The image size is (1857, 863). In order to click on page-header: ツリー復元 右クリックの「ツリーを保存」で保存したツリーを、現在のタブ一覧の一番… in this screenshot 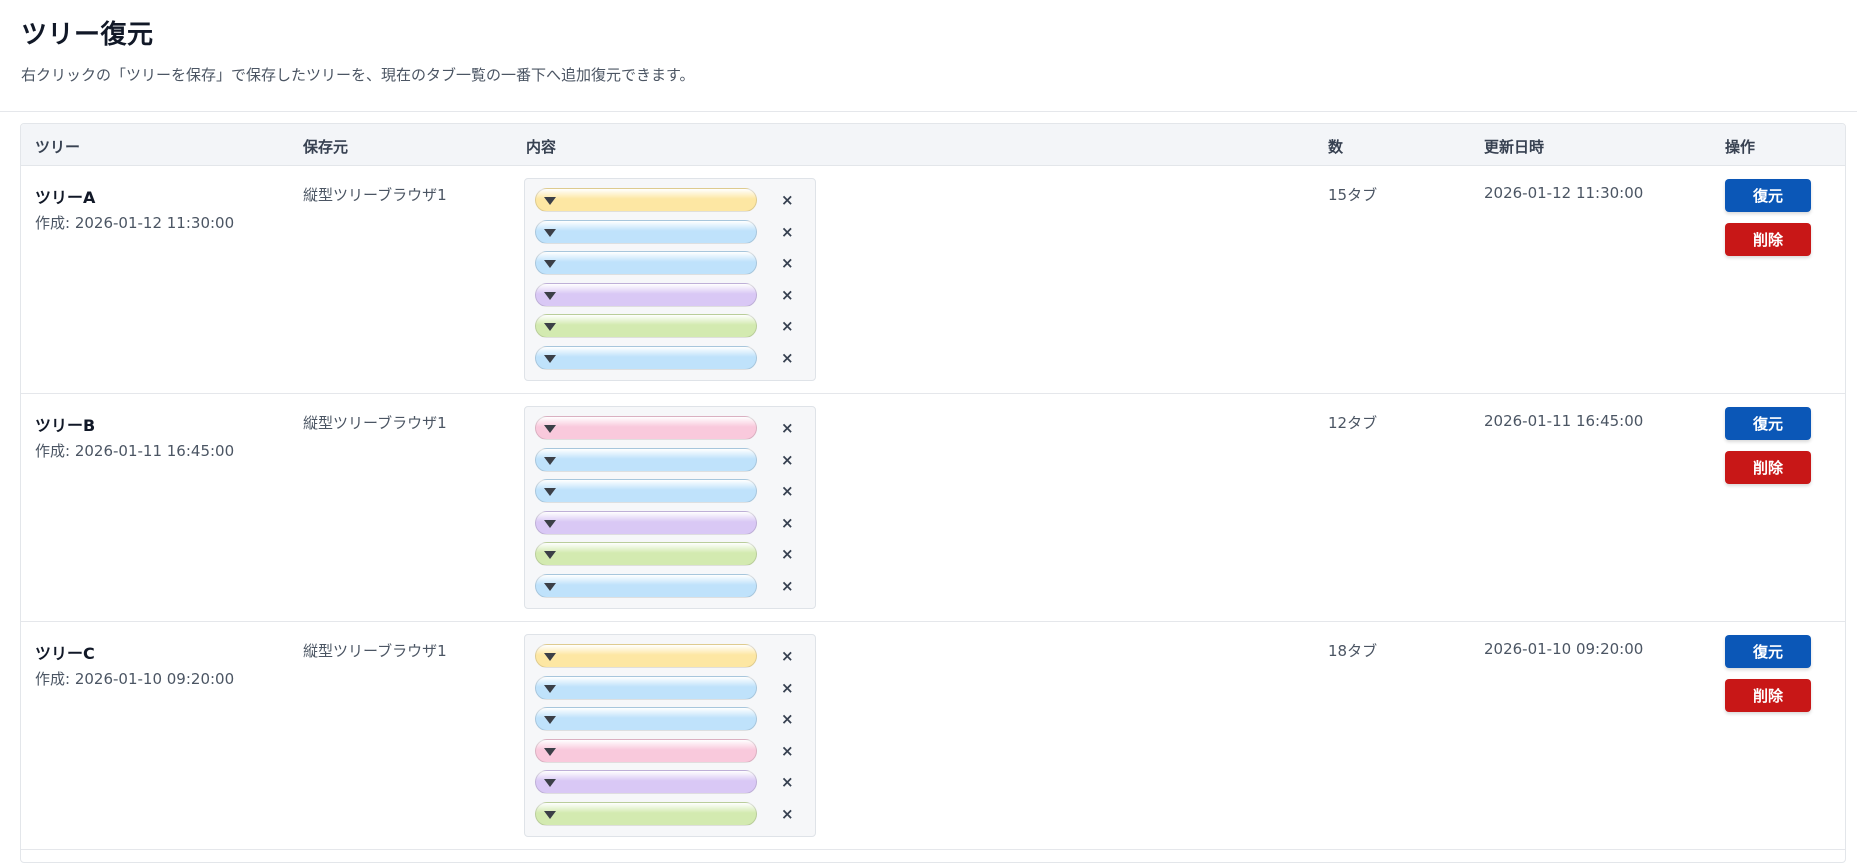, I will do `click(928, 56)`.